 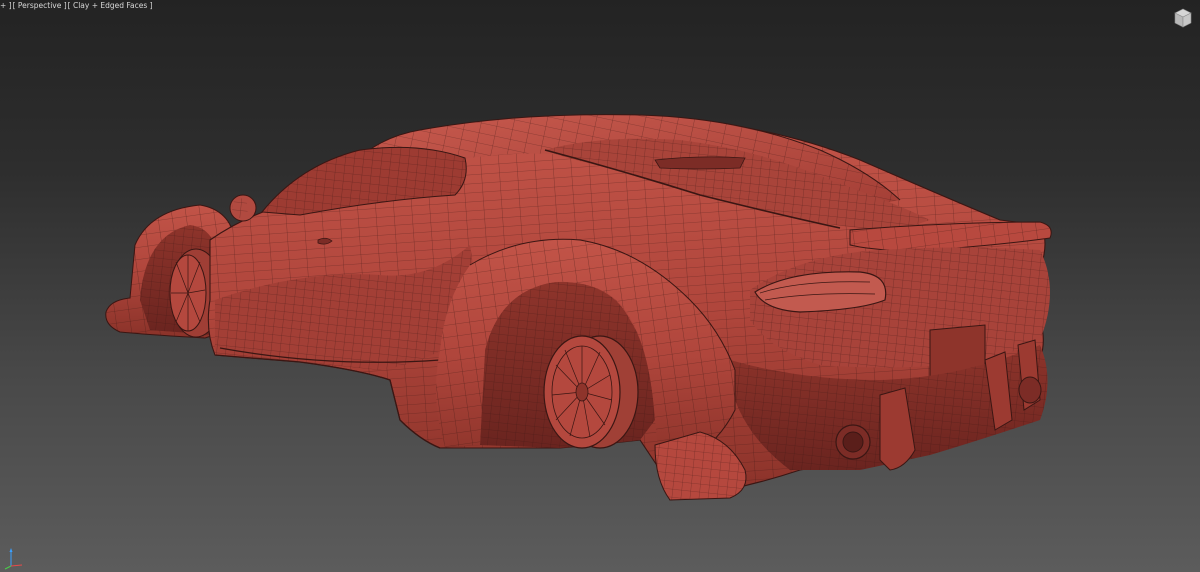 I want to click on rear-wheel, so click(x=591, y=392).